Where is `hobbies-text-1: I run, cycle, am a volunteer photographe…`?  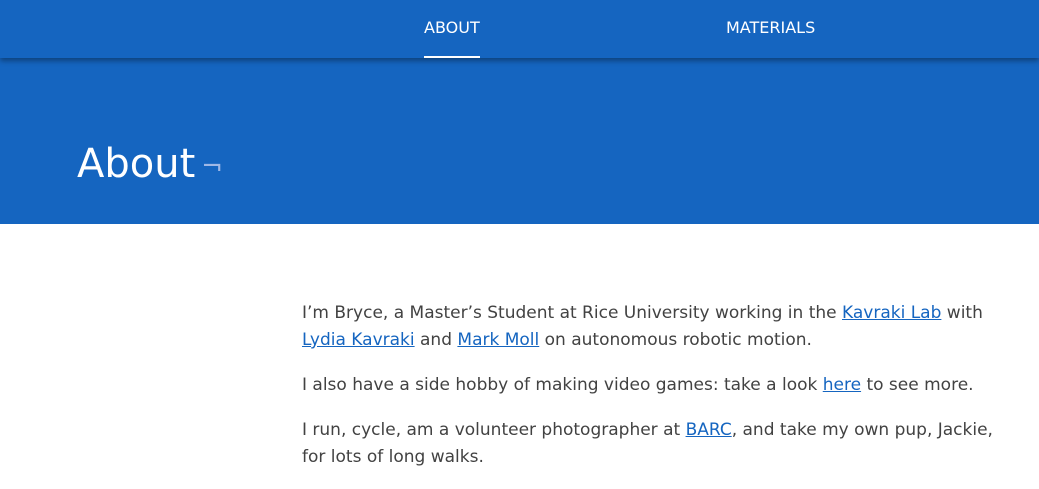
hobbies-text-1: I run, cycle, am a volunteer photographe… is located at coordinates (494, 430).